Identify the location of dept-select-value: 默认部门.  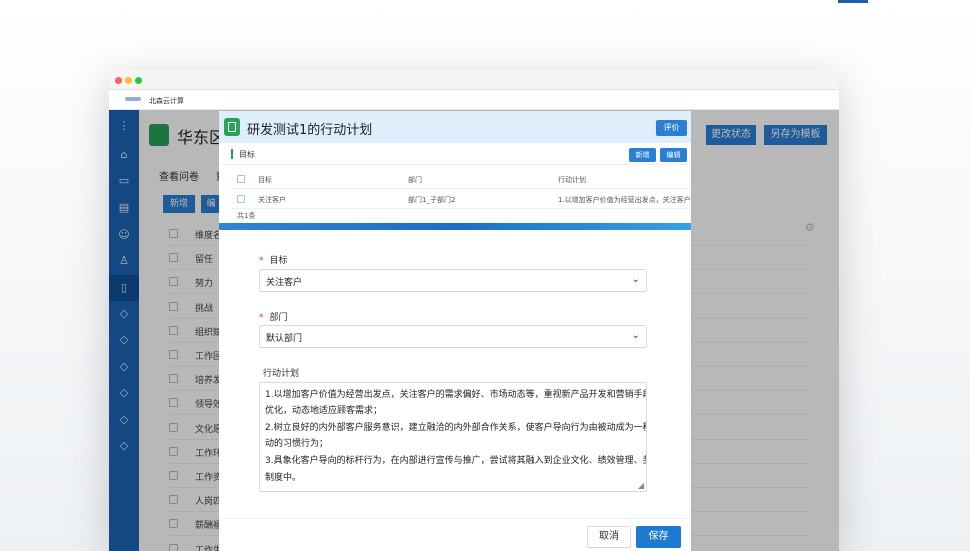
(284, 339).